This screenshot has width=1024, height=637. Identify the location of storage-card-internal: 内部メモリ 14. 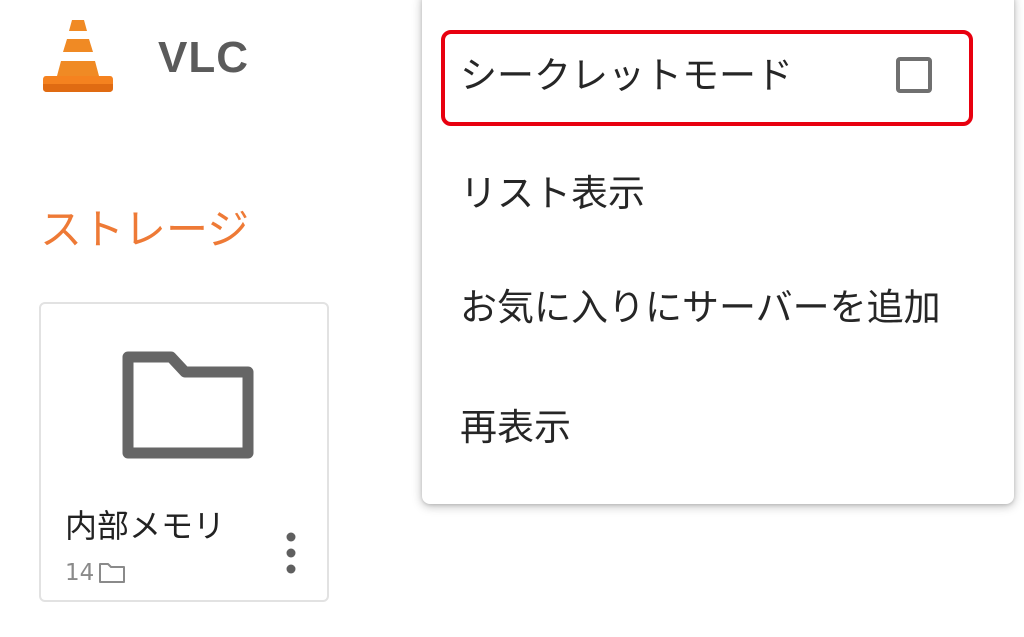
(184, 452).